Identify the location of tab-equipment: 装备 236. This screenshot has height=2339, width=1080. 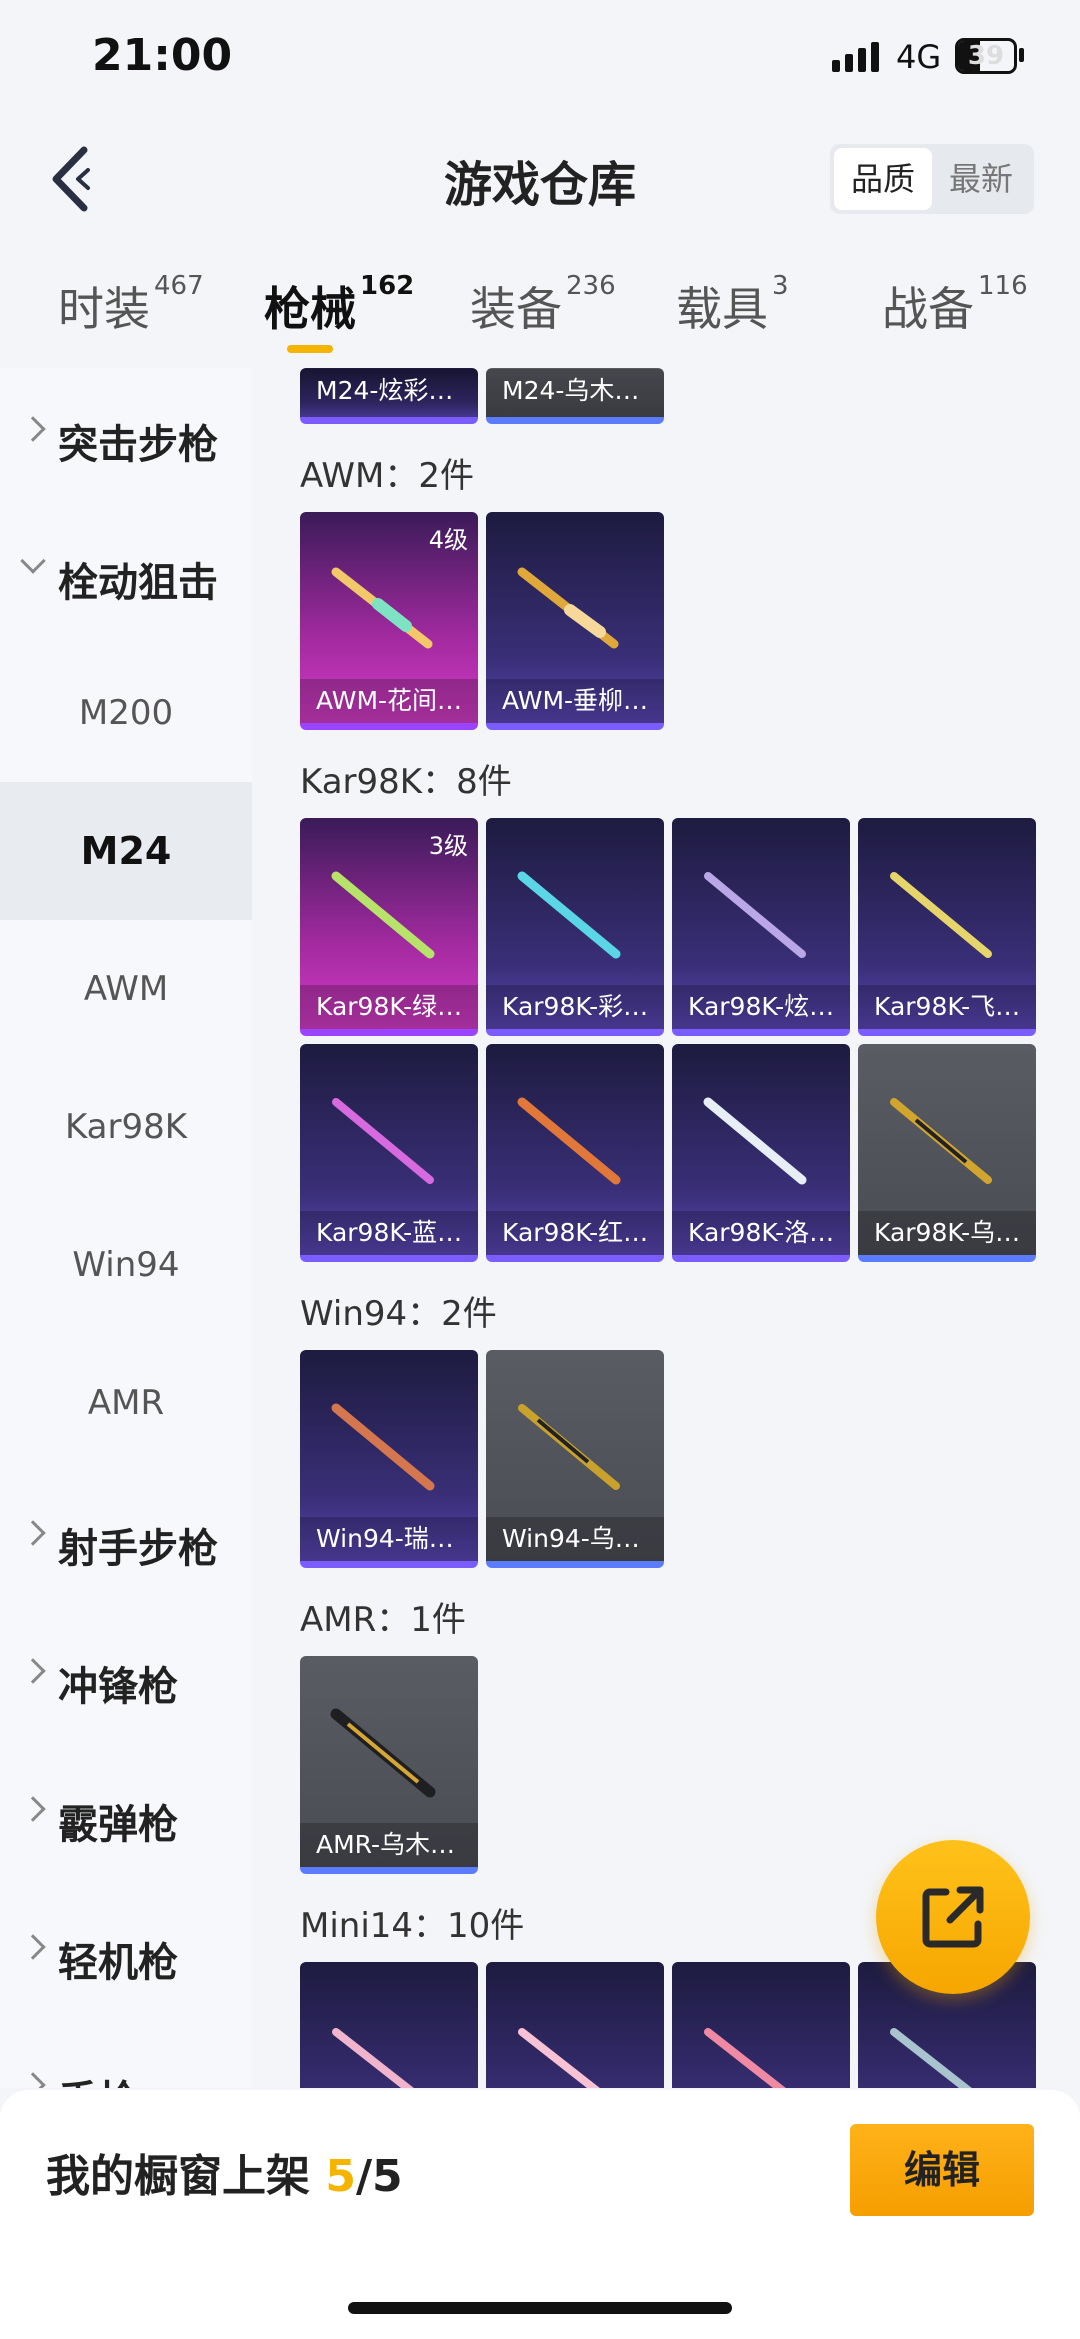
(543, 305).